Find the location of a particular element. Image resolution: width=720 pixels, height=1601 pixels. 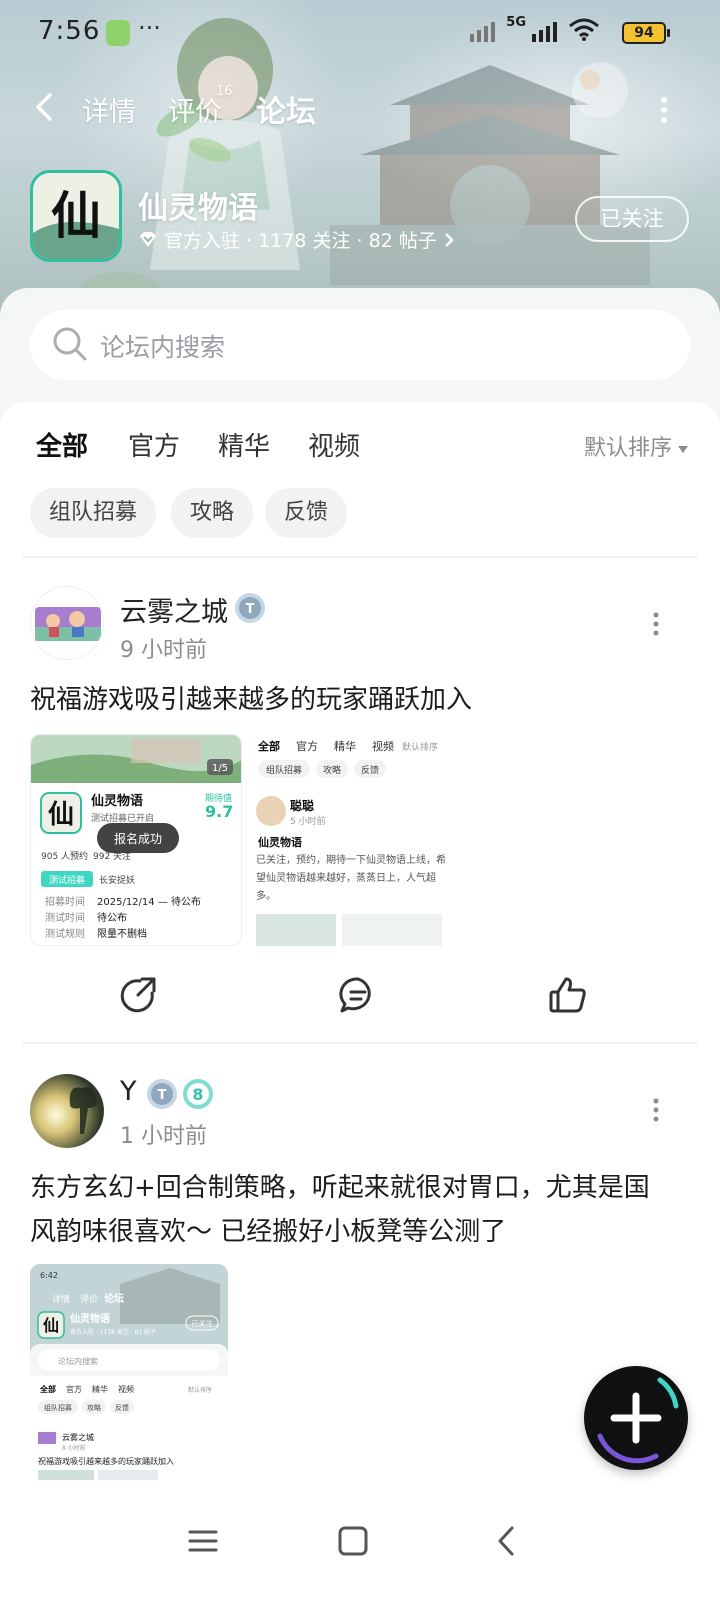

plus-icon is located at coordinates (638, 1420).